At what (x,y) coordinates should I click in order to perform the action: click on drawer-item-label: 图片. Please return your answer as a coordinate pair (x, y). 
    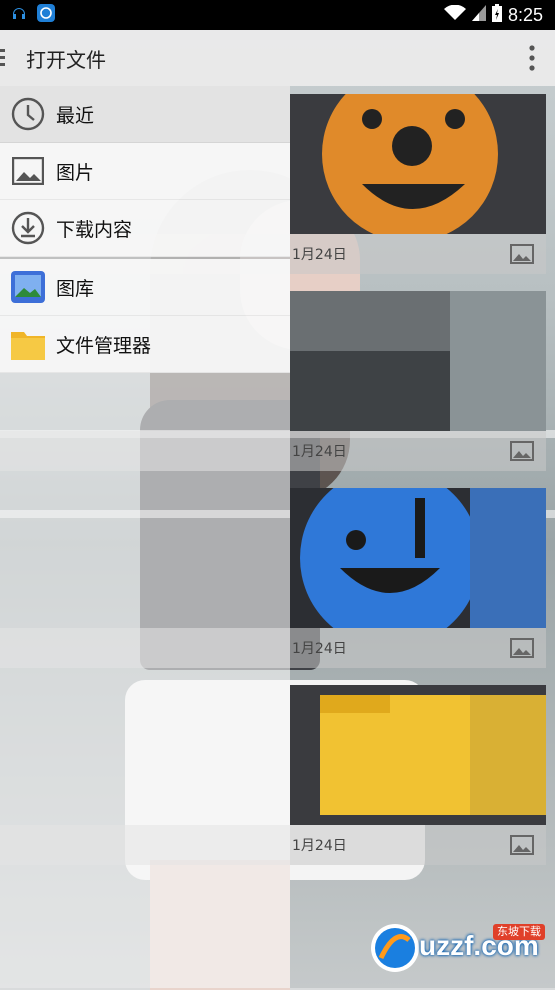
    Looking at the image, I should click on (75, 172).